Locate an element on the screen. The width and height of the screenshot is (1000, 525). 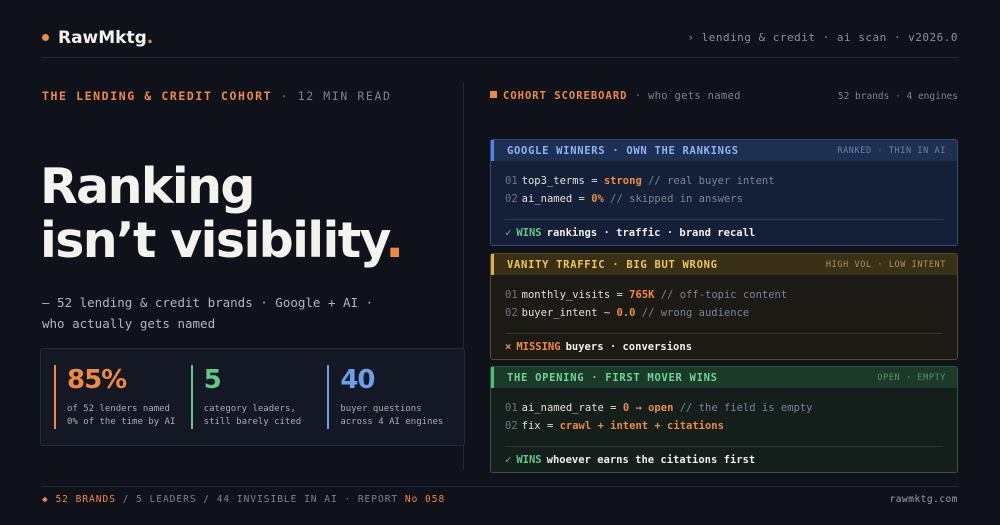
card-footer: ✓ WINS rankings · traffic · brand recall is located at coordinates (724, 232).